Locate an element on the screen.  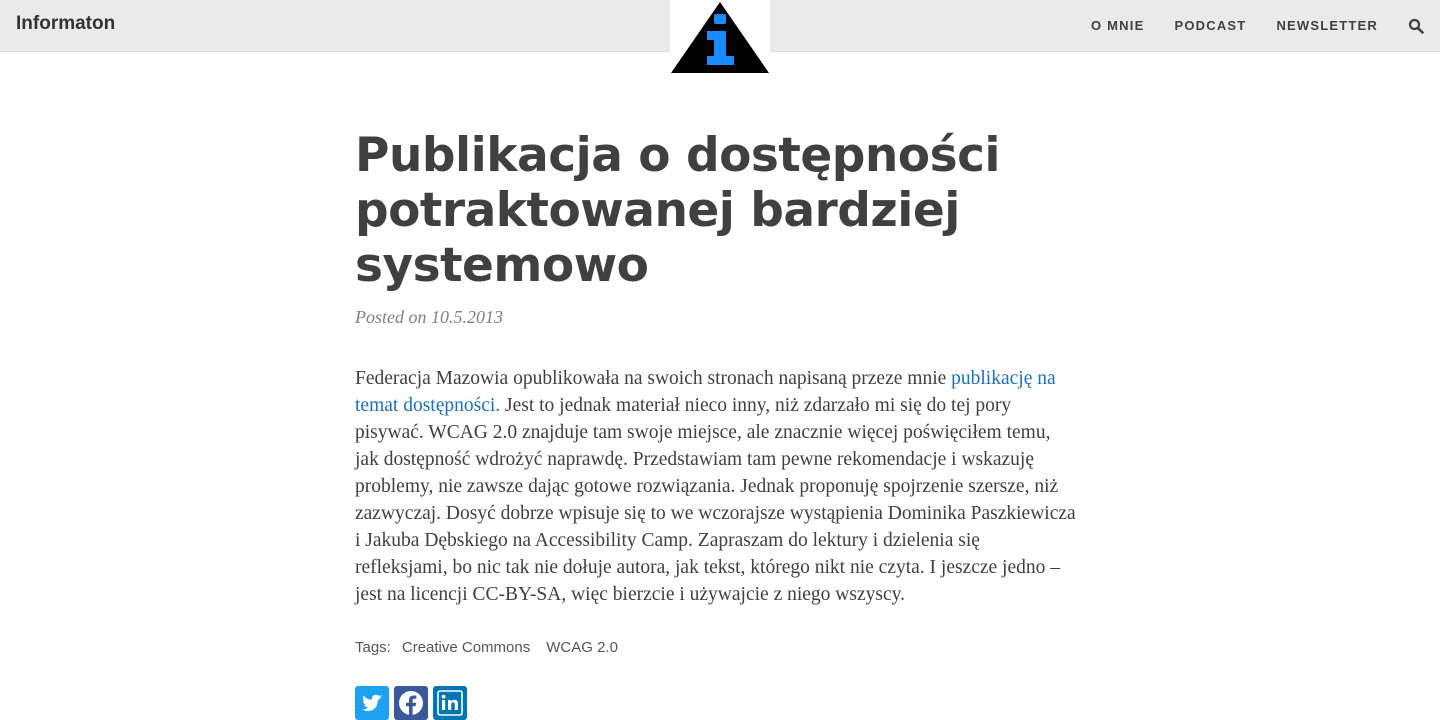
nav-item-newsletter: NEWSLETTER is located at coordinates (1327, 25).